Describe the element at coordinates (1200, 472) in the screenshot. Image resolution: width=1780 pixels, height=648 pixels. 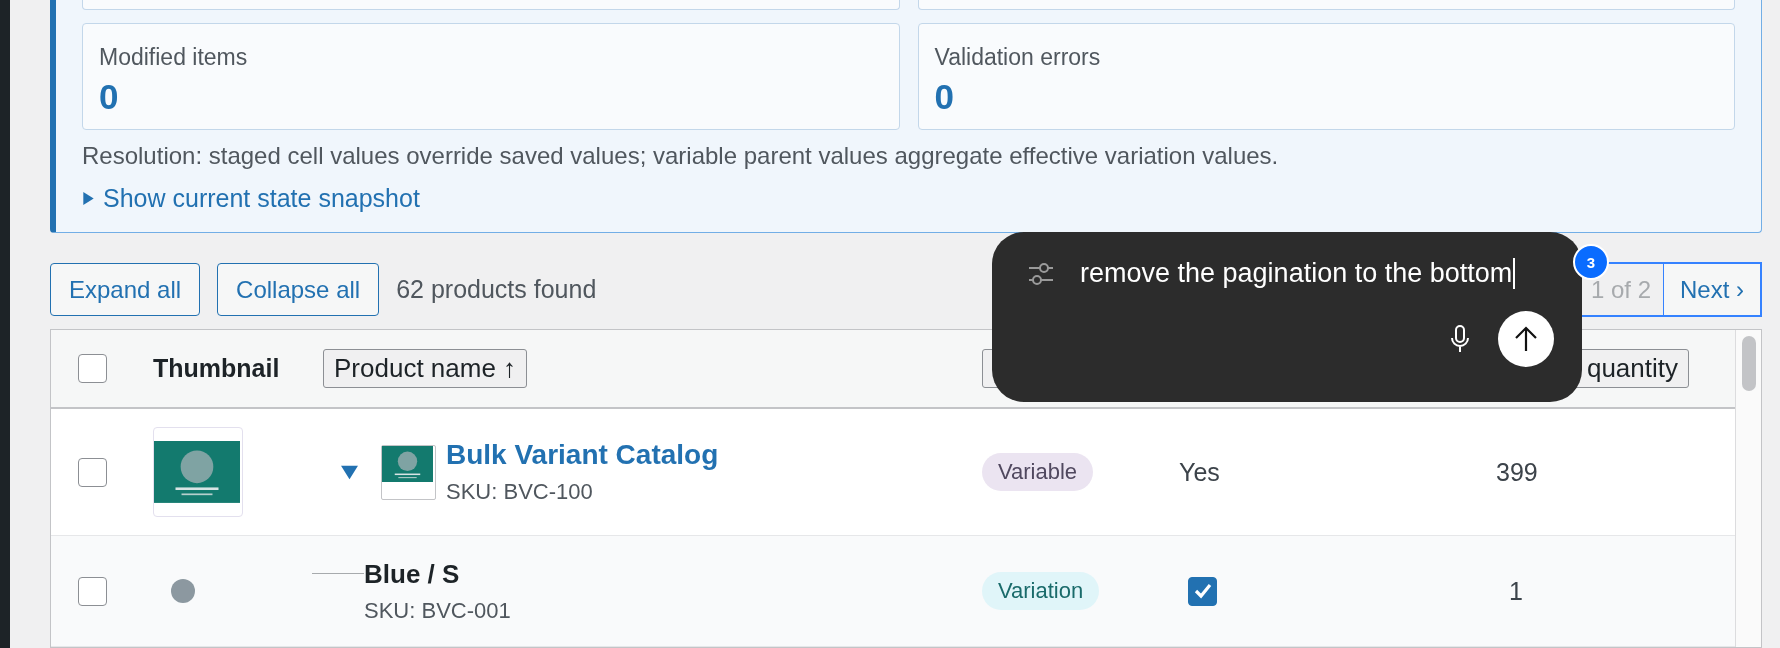
I see `featured-value: Yes` at that location.